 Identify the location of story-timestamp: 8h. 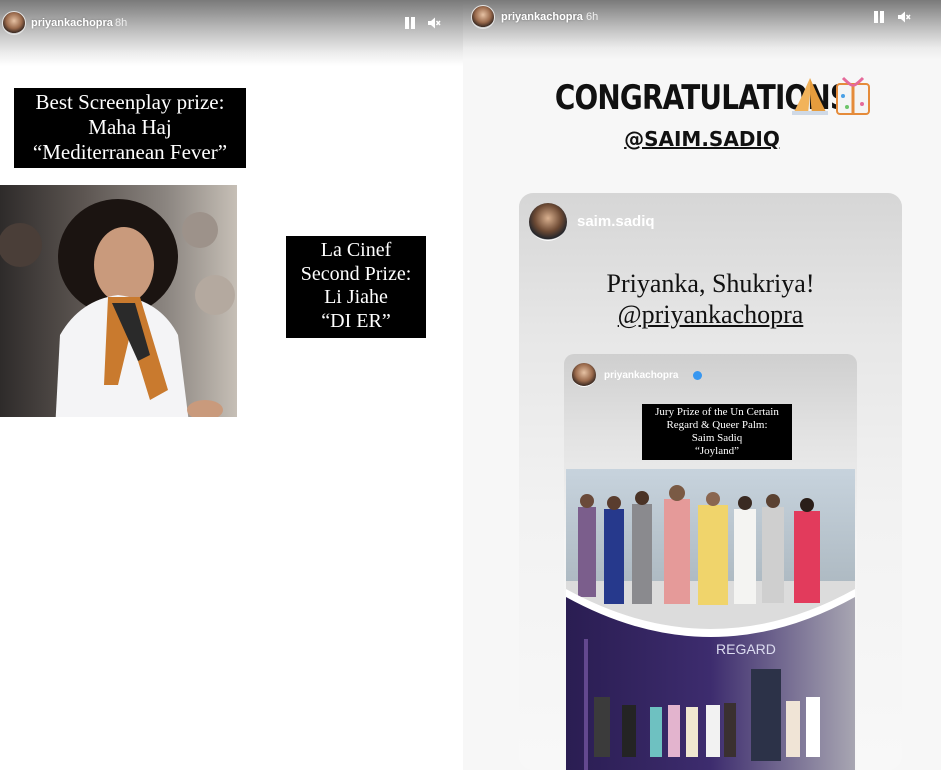
(121, 23).